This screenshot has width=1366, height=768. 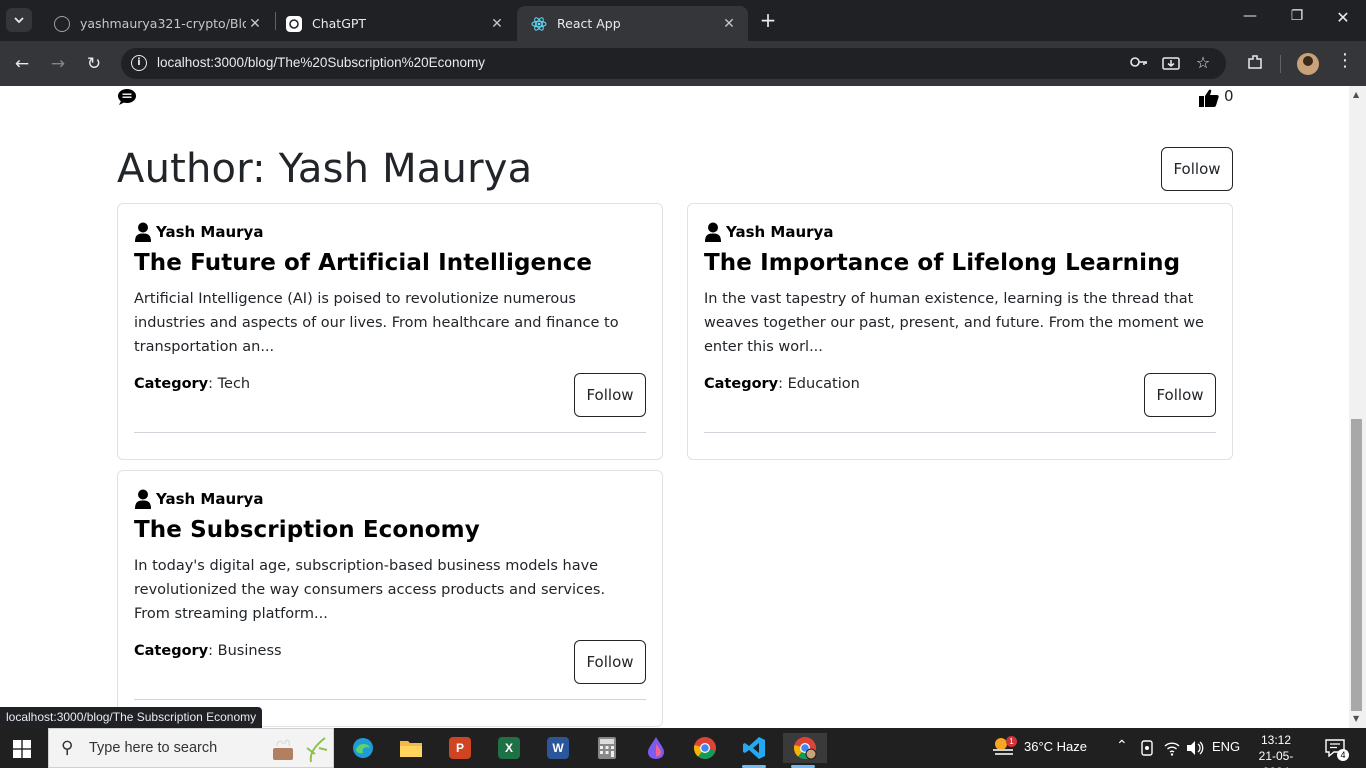 What do you see at coordinates (1203, 62) in the screenshot?
I see `bookmark-star-icon: ☆` at bounding box center [1203, 62].